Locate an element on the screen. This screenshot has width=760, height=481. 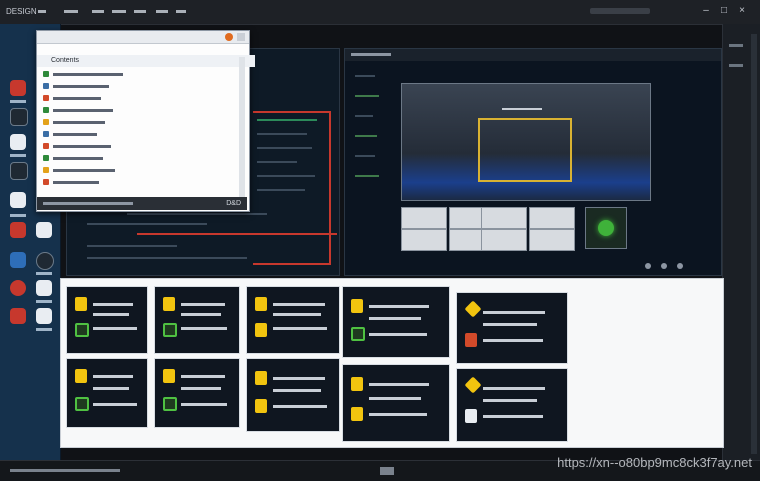
close-icon: × is located at coordinates (742, 11).